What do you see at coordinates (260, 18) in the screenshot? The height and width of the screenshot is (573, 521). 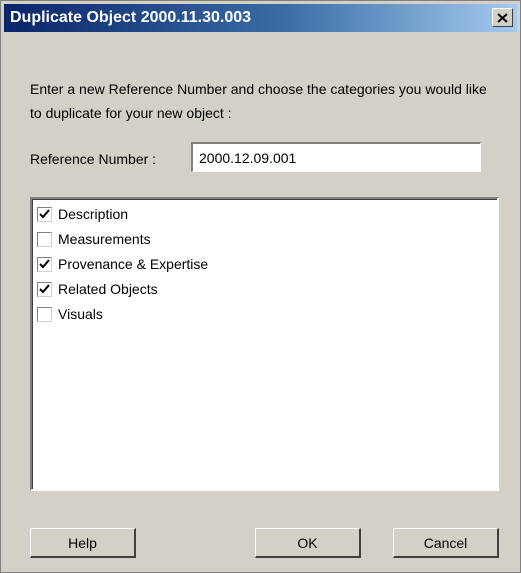 I see `title-bar: Duplicate Object 2000.11.30.003` at bounding box center [260, 18].